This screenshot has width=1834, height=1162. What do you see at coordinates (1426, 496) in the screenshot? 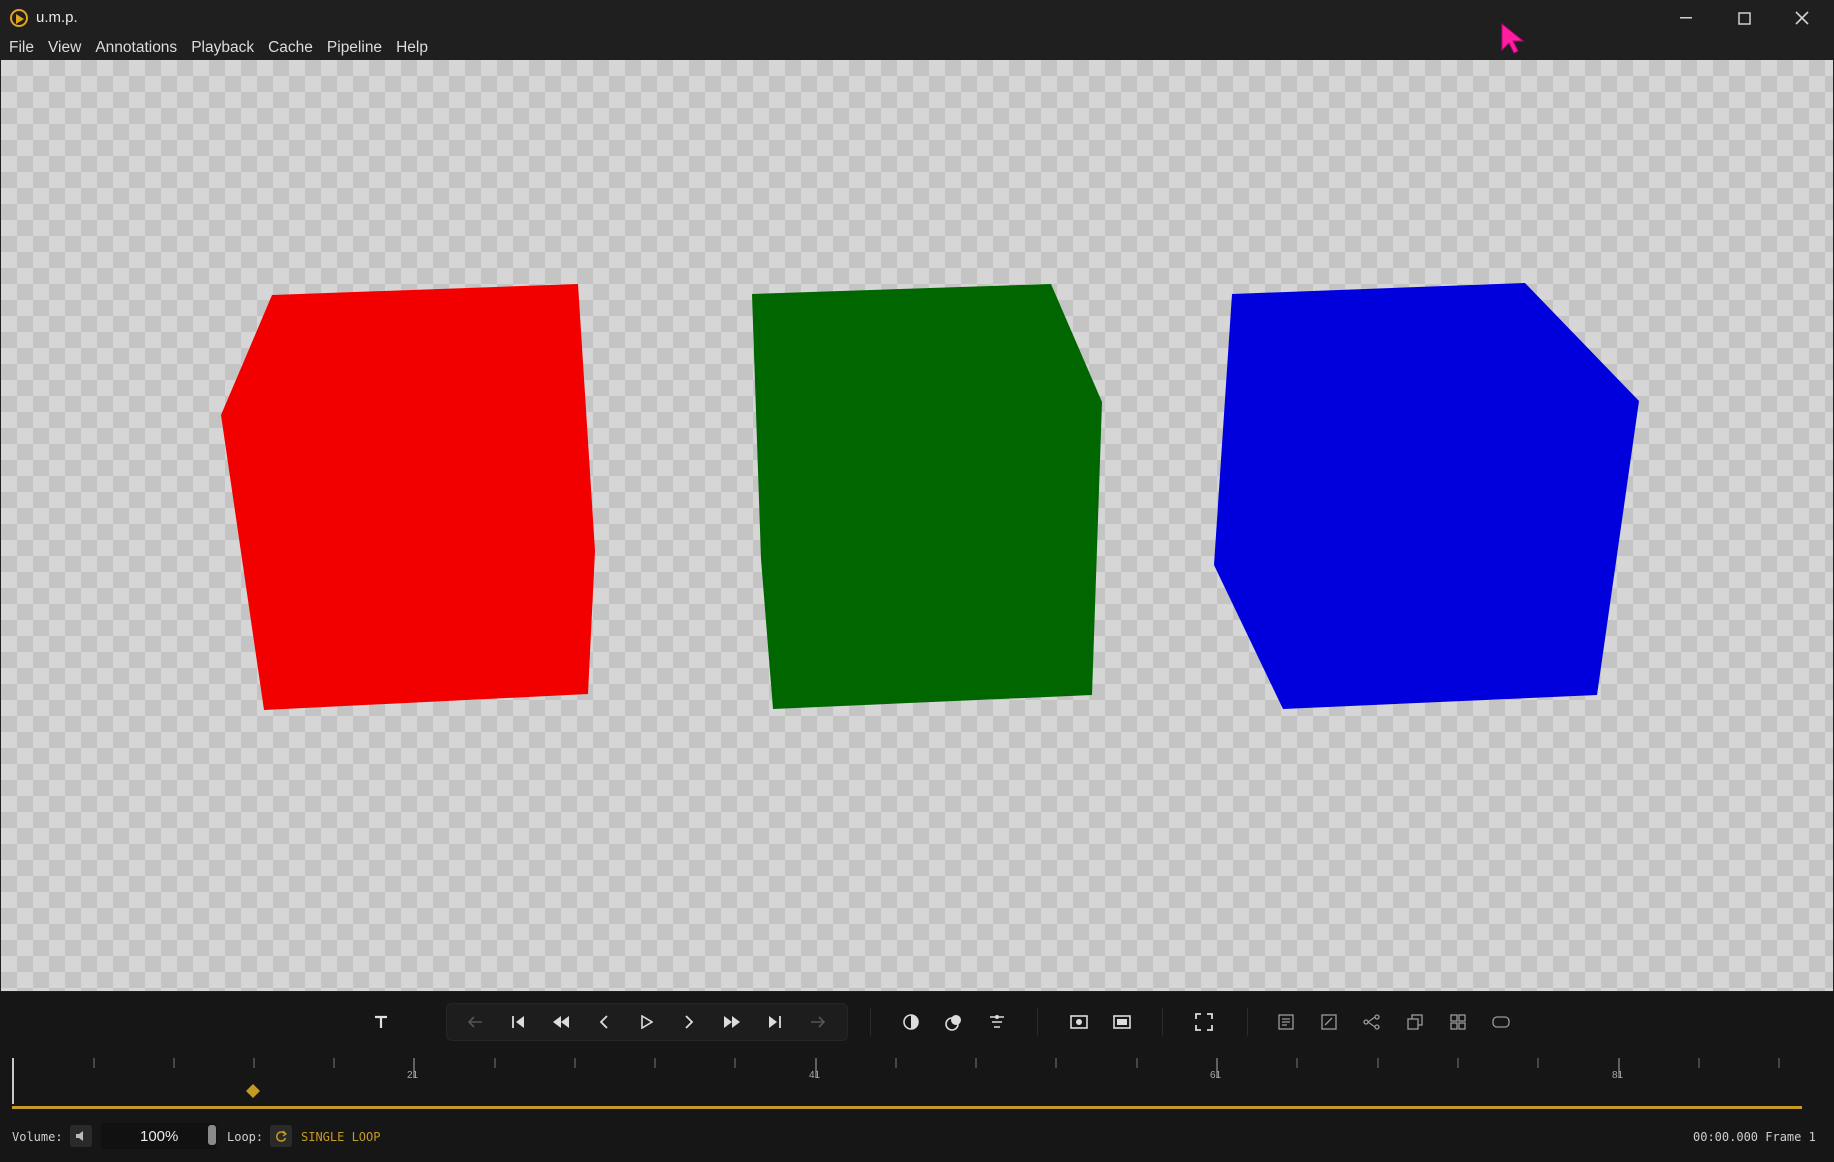
I see `blue-cube` at bounding box center [1426, 496].